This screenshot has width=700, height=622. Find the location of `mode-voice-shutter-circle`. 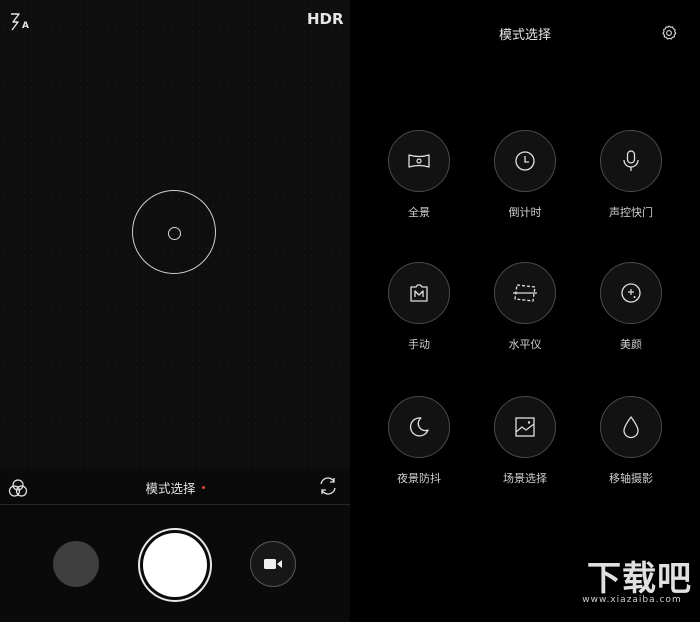

mode-voice-shutter-circle is located at coordinates (631, 161).